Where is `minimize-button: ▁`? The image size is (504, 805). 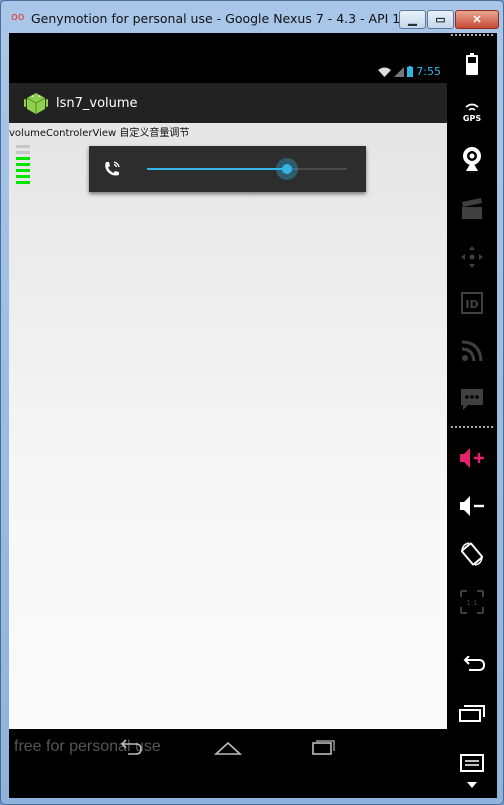
minimize-button: ▁ is located at coordinates (412, 19).